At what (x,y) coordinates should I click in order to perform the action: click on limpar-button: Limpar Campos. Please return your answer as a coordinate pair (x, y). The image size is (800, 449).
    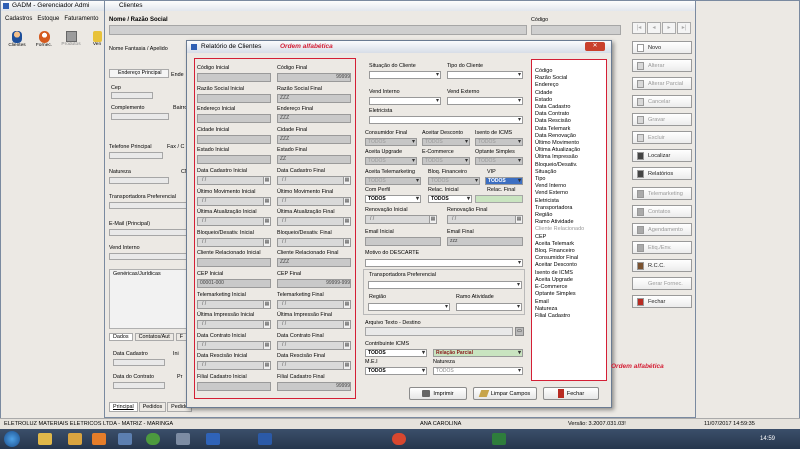
    Looking at the image, I should click on (505, 393).